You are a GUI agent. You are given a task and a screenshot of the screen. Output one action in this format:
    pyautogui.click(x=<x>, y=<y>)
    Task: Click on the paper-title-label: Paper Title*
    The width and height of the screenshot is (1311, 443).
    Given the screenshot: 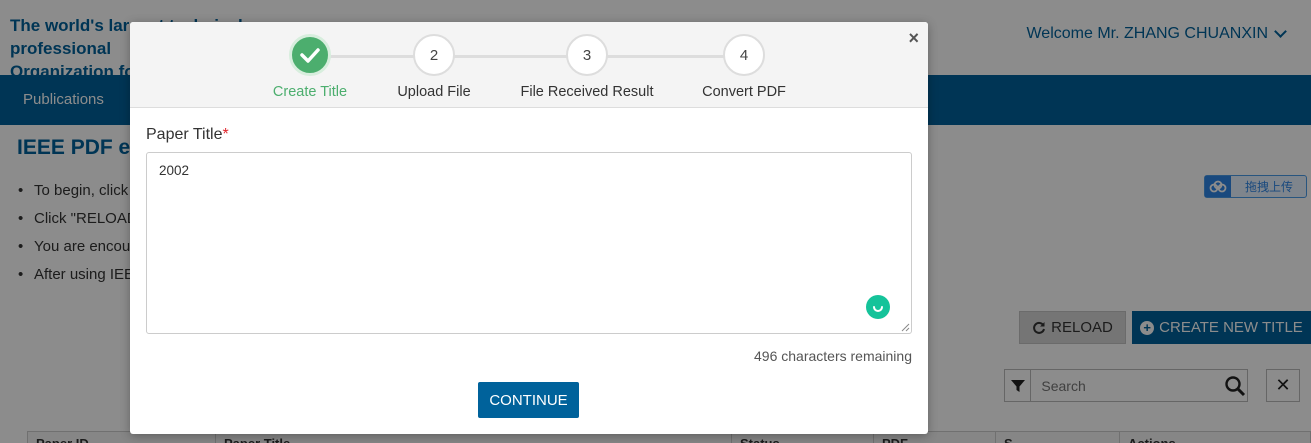 What is the action you would take?
    pyautogui.click(x=187, y=135)
    